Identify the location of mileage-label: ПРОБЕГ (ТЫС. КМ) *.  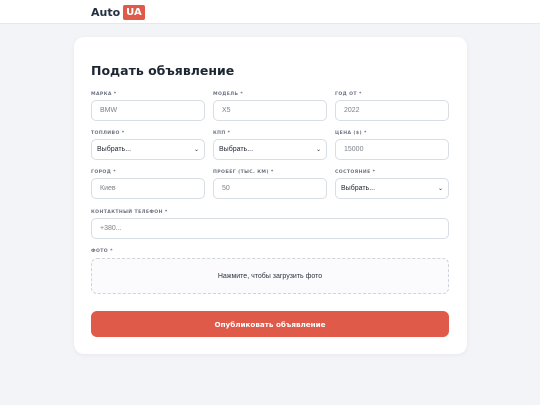
(243, 172).